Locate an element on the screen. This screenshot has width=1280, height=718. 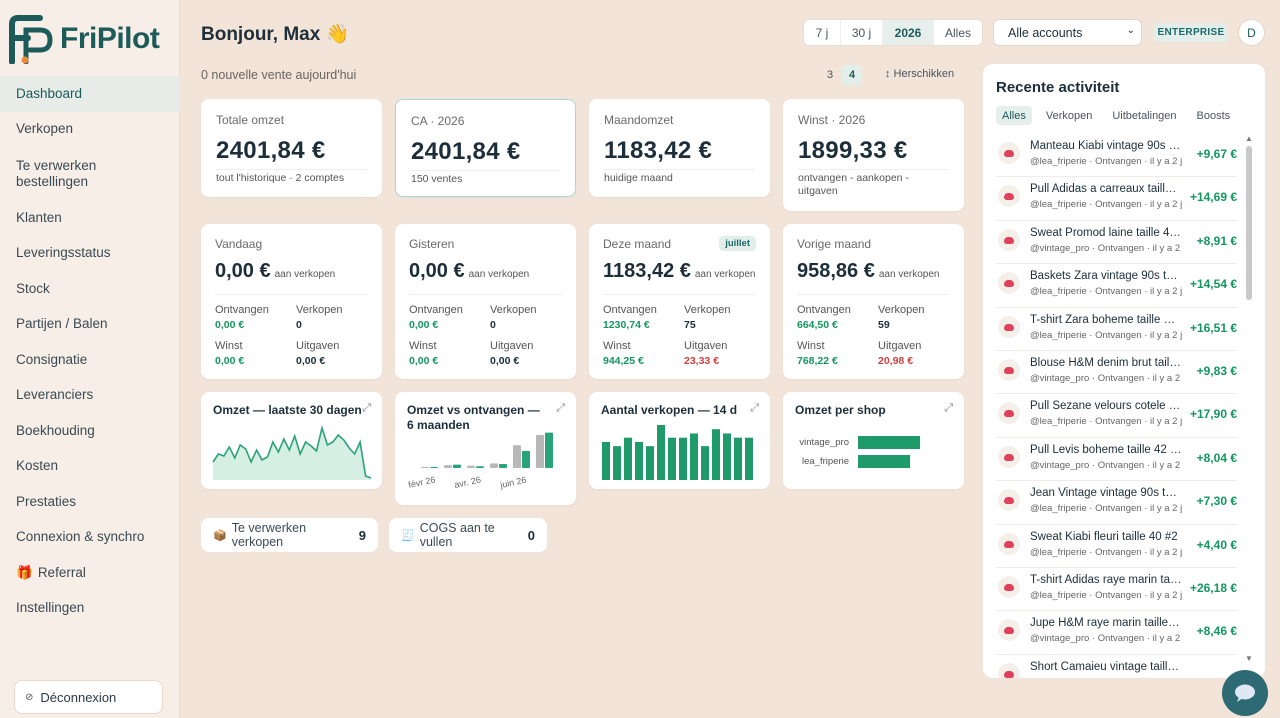
tab-alles: Alles is located at coordinates (1014, 115).